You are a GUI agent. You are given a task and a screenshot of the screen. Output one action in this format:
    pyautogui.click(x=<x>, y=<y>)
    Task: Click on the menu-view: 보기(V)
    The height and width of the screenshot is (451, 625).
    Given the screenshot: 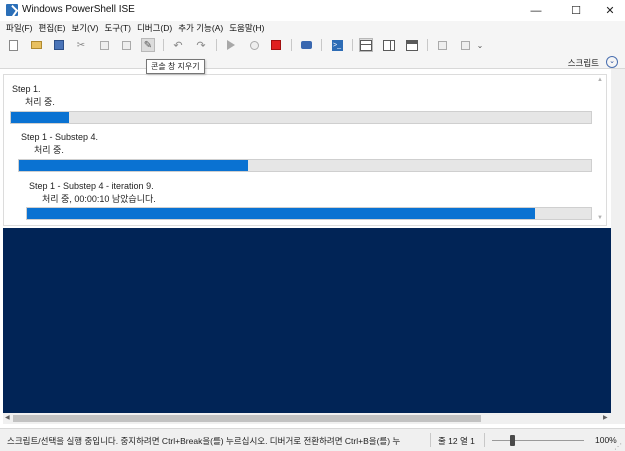 What is the action you would take?
    pyautogui.click(x=85, y=28)
    